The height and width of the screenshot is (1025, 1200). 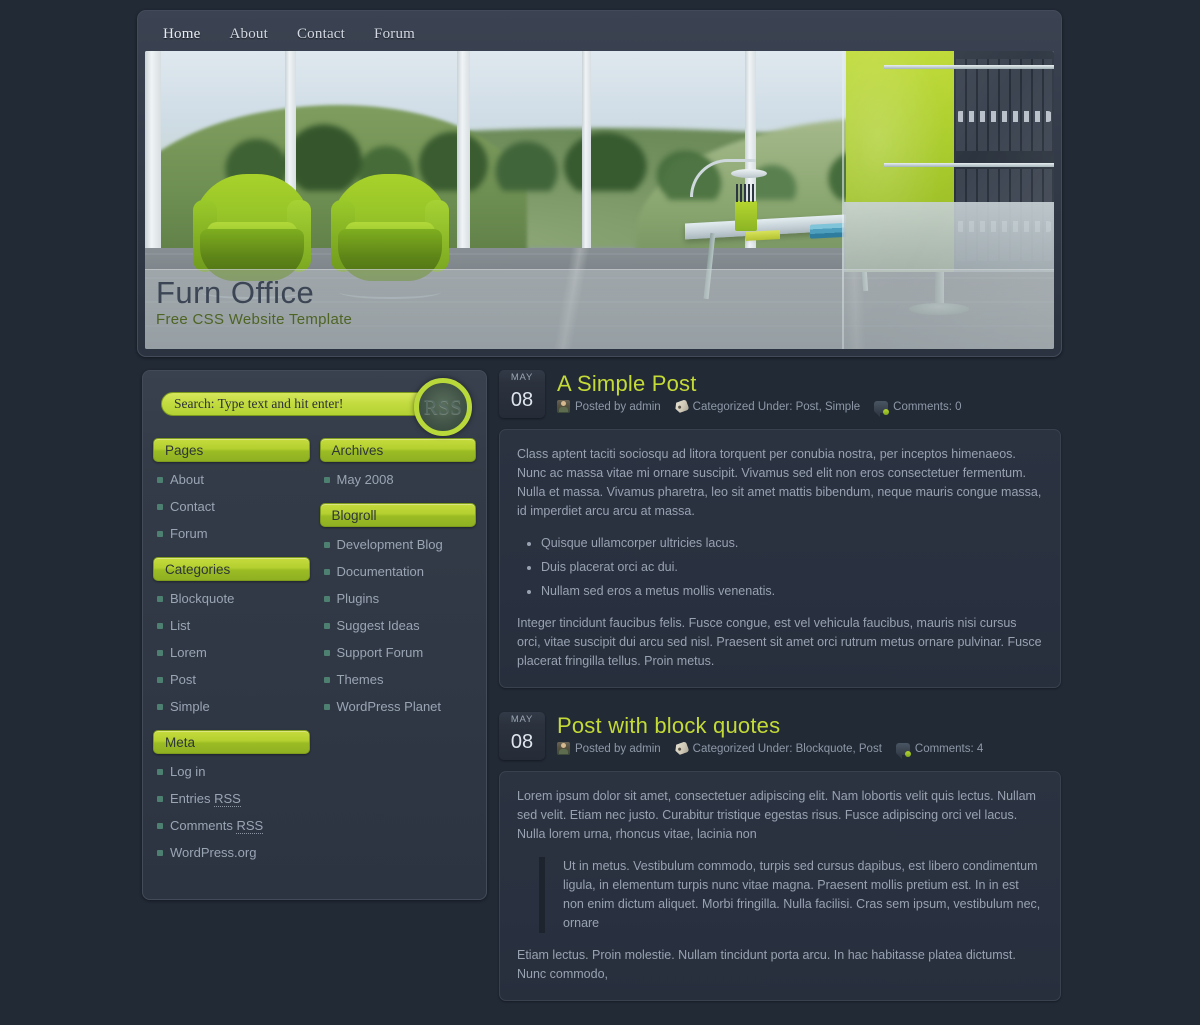 What do you see at coordinates (599, 309) in the screenshot?
I see `title-overlay: Furn Office Free CSS Website Template` at bounding box center [599, 309].